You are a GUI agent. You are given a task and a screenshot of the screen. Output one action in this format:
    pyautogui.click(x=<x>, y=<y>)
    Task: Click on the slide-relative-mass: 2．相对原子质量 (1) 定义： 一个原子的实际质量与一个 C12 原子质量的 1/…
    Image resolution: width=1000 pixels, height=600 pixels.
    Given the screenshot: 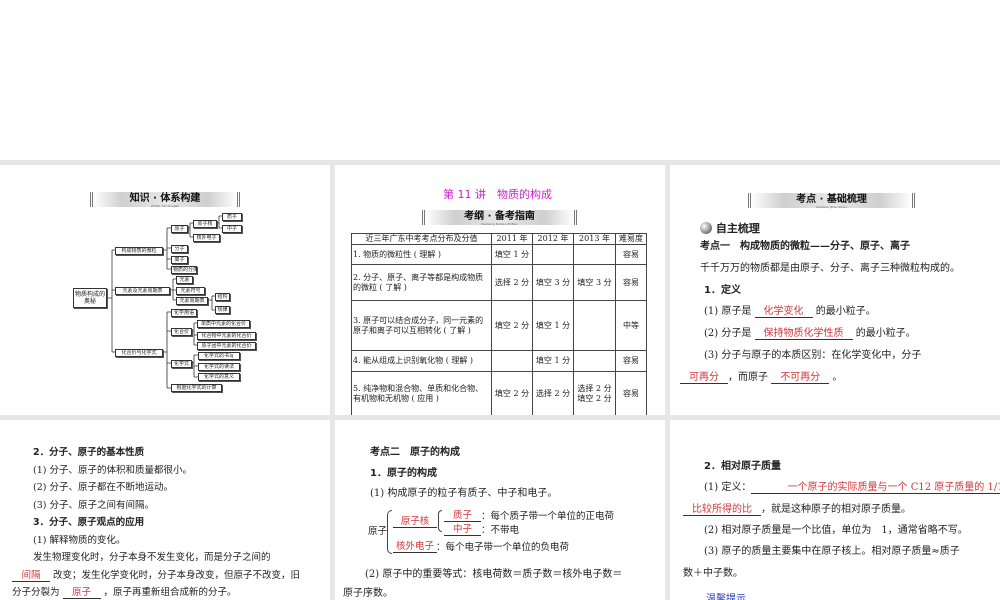 What is the action you would take?
    pyautogui.click(x=835, y=510)
    